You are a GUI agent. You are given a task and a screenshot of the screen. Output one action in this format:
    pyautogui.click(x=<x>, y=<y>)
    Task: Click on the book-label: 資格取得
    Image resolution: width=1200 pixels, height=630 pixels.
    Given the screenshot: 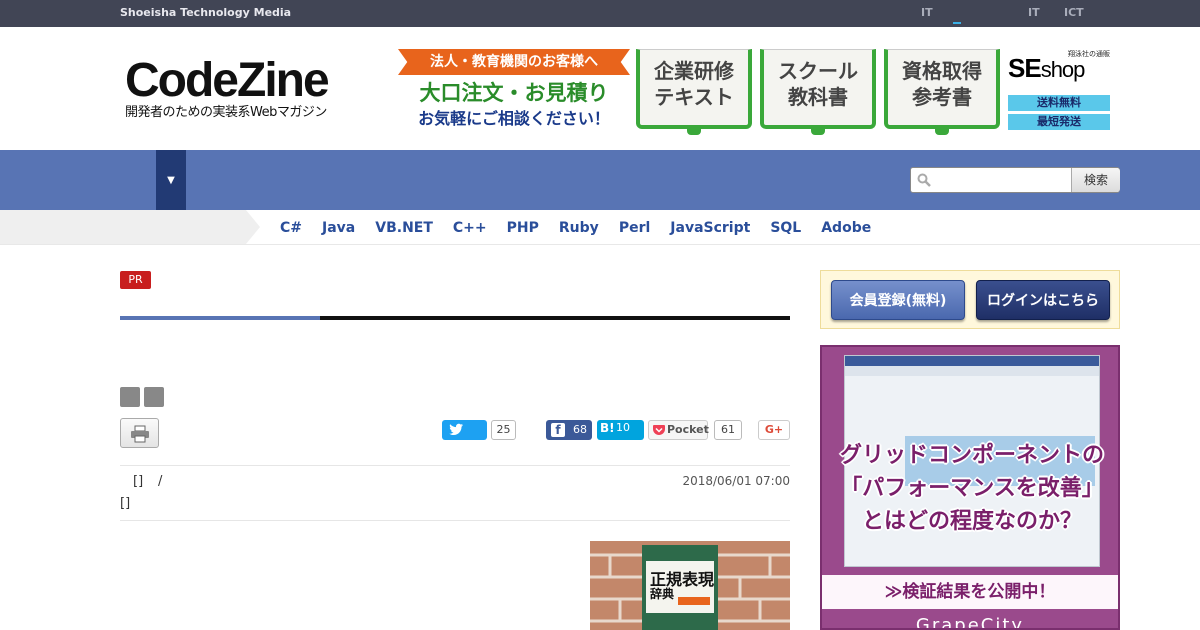 What is the action you would take?
    pyautogui.click(x=942, y=71)
    